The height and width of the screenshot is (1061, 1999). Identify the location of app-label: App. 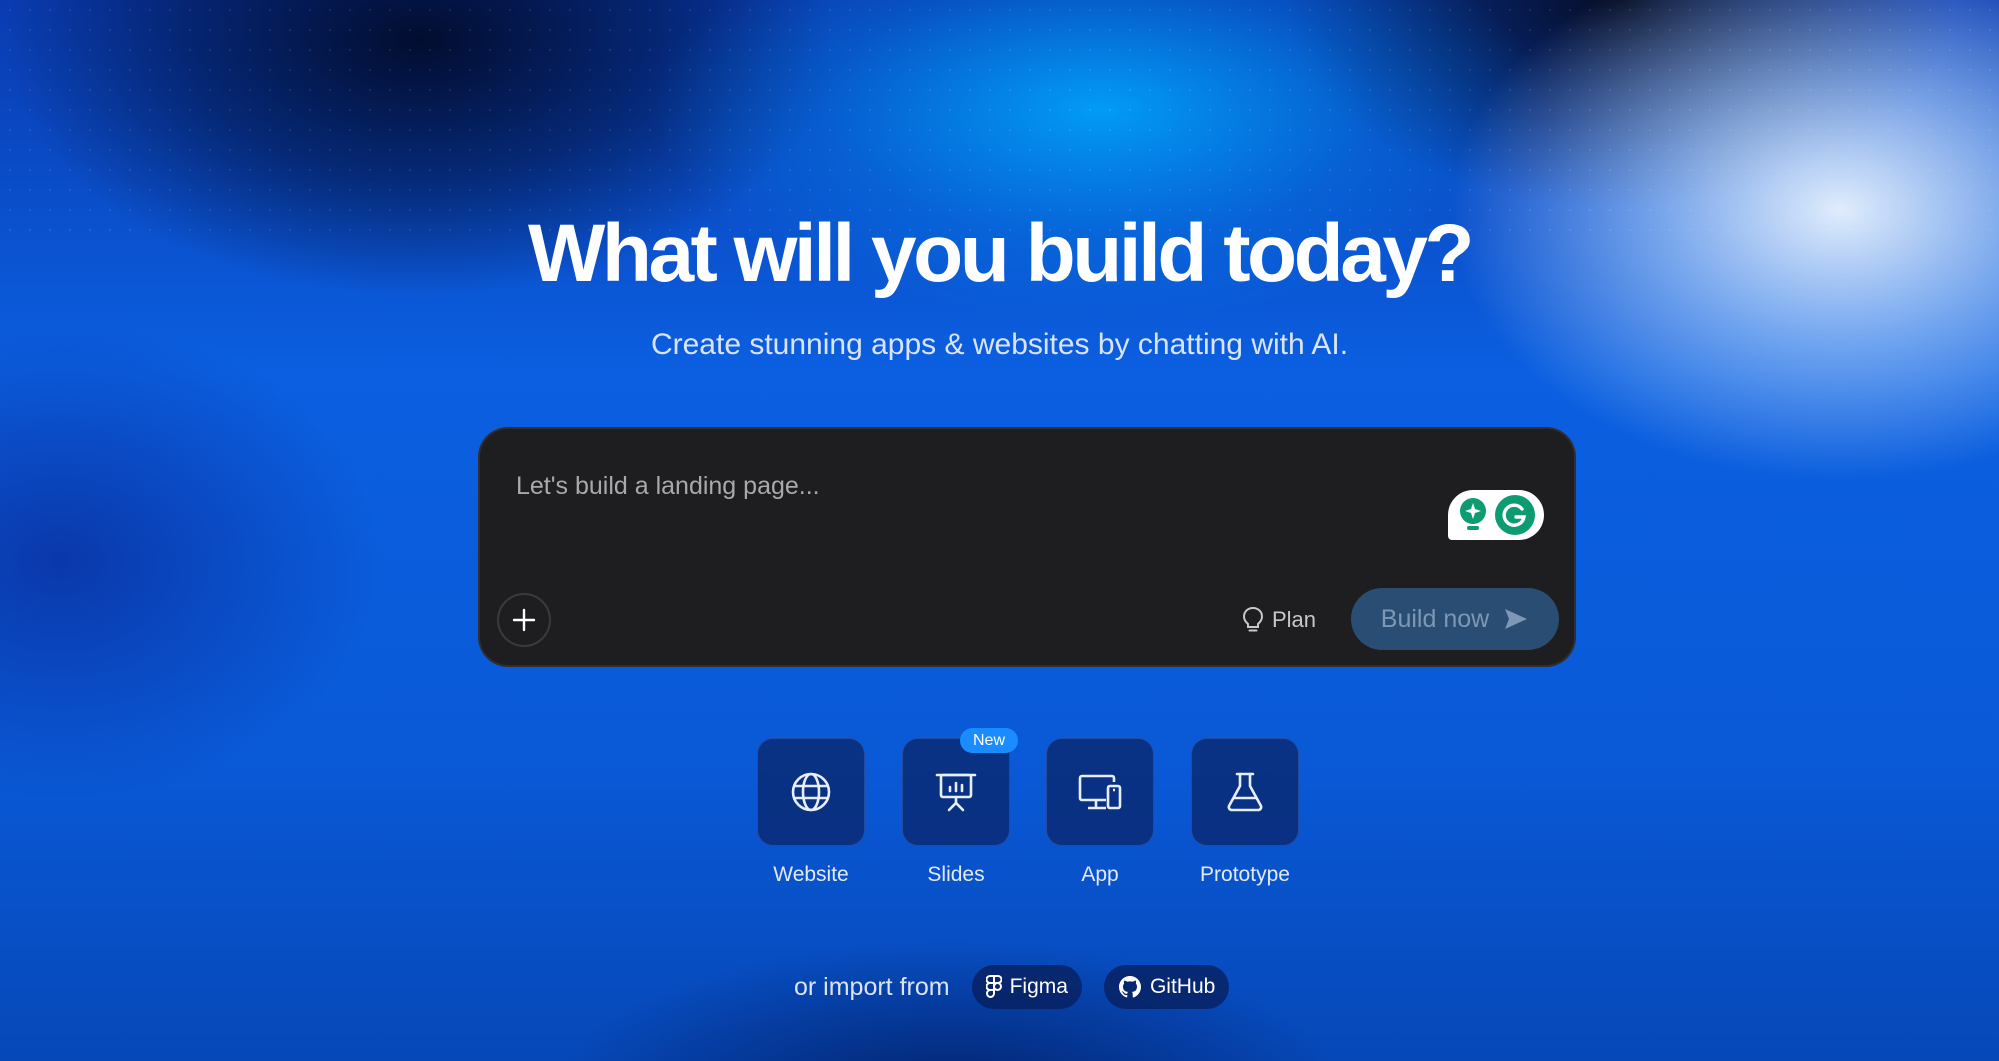
(1100, 874).